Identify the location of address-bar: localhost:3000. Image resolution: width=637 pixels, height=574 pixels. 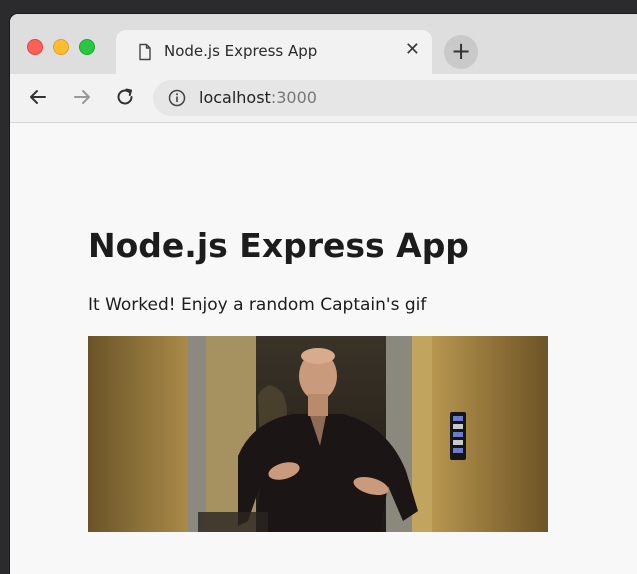
(395, 98).